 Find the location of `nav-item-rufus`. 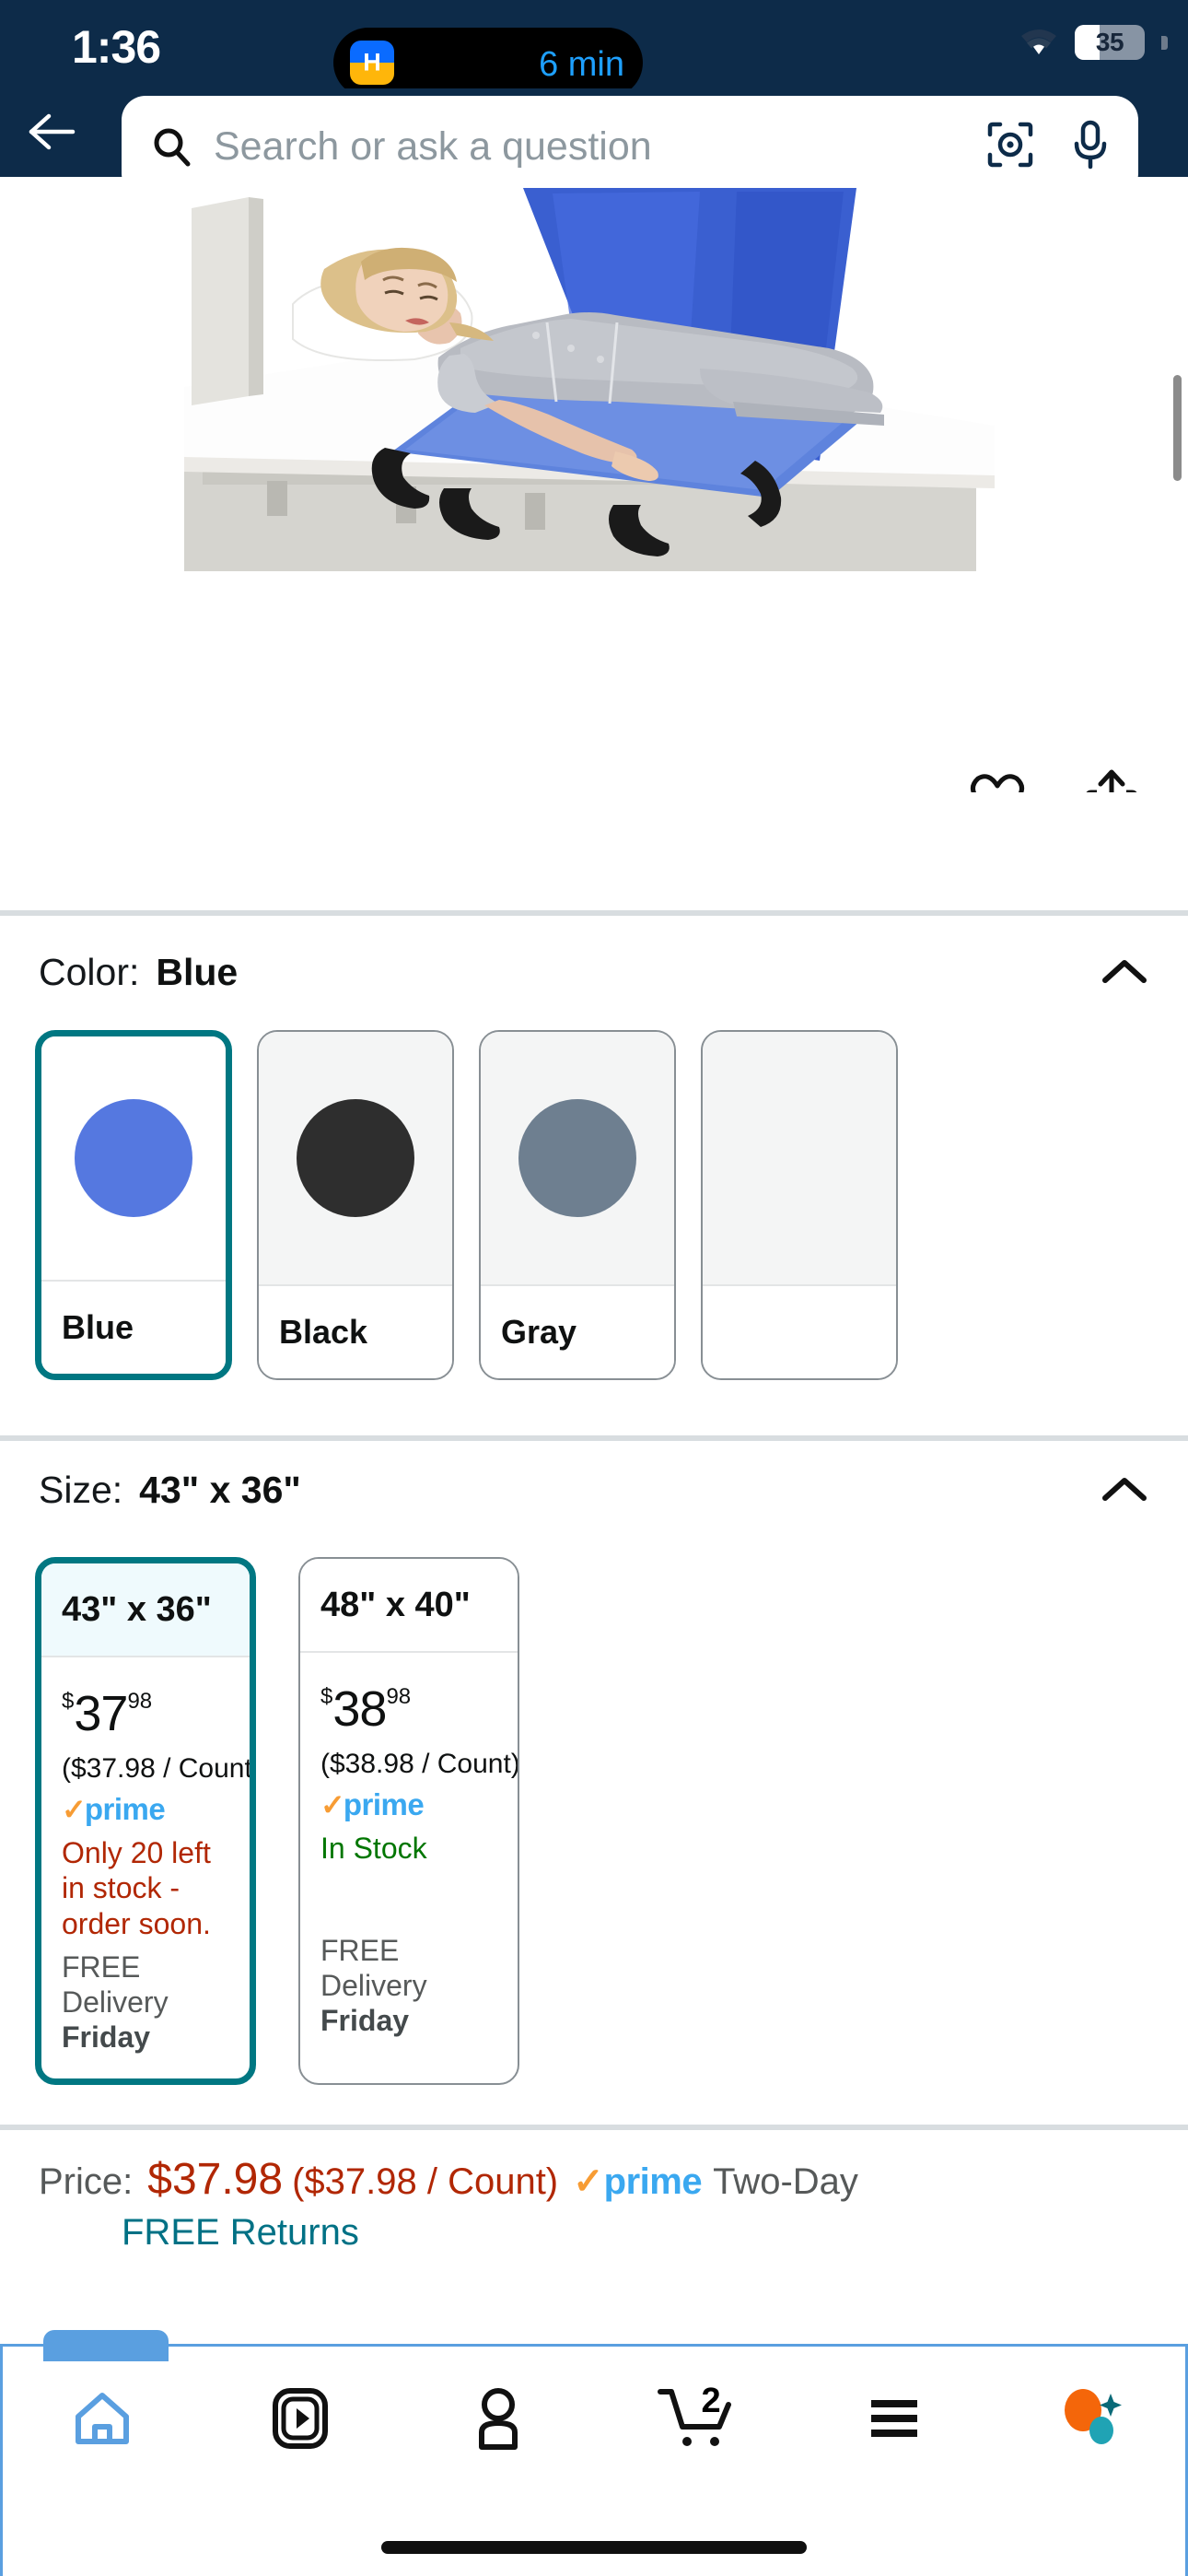

nav-item-rufus is located at coordinates (1091, 2420).